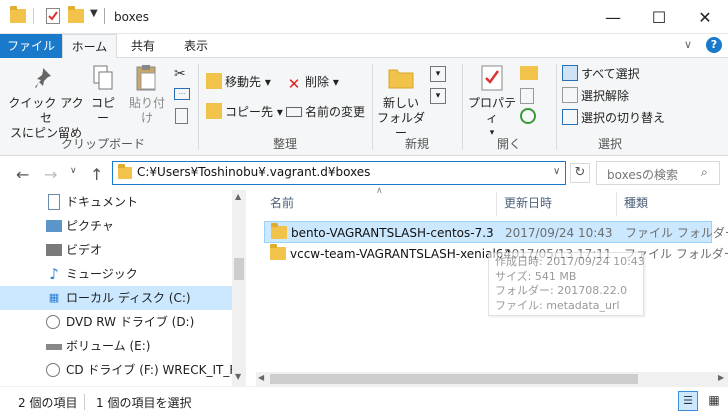 The width and height of the screenshot is (728, 416). Describe the element at coordinates (182, 94) in the screenshot. I see `copy-path-icon: ···` at that location.